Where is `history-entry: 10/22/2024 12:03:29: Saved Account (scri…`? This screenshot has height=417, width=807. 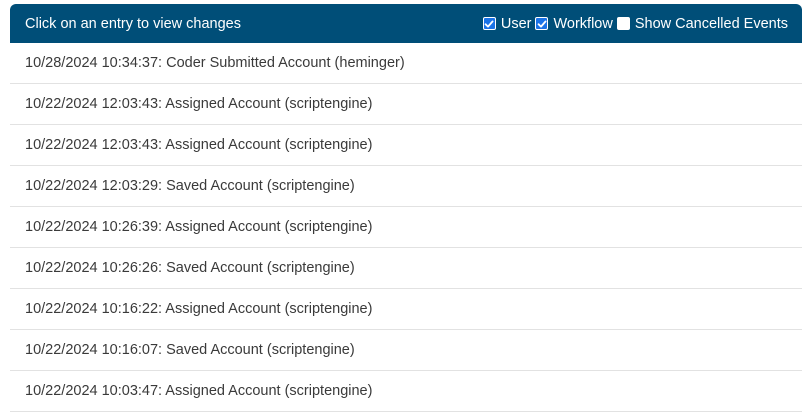 history-entry: 10/22/2024 12:03:29: Saved Account (scri… is located at coordinates (406, 186).